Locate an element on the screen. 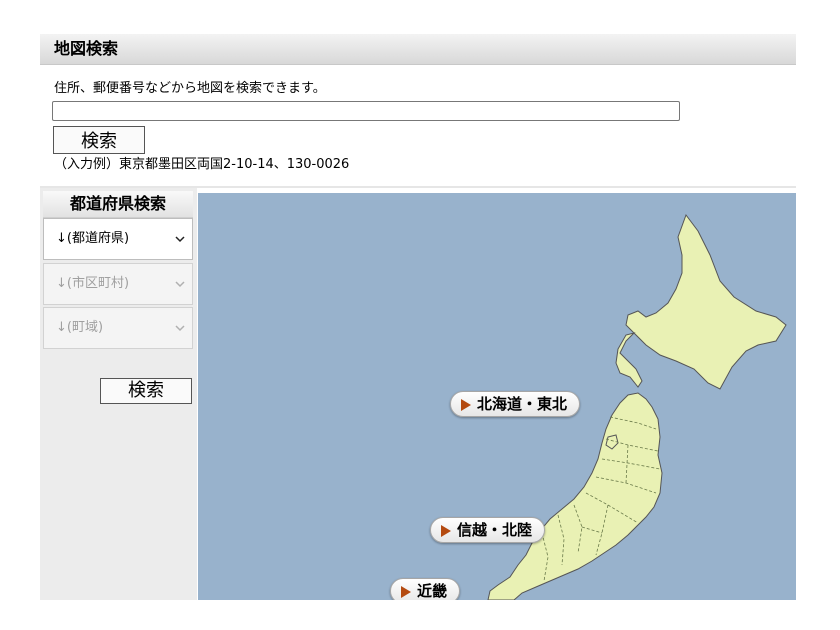  address-search-input is located at coordinates (366, 111).